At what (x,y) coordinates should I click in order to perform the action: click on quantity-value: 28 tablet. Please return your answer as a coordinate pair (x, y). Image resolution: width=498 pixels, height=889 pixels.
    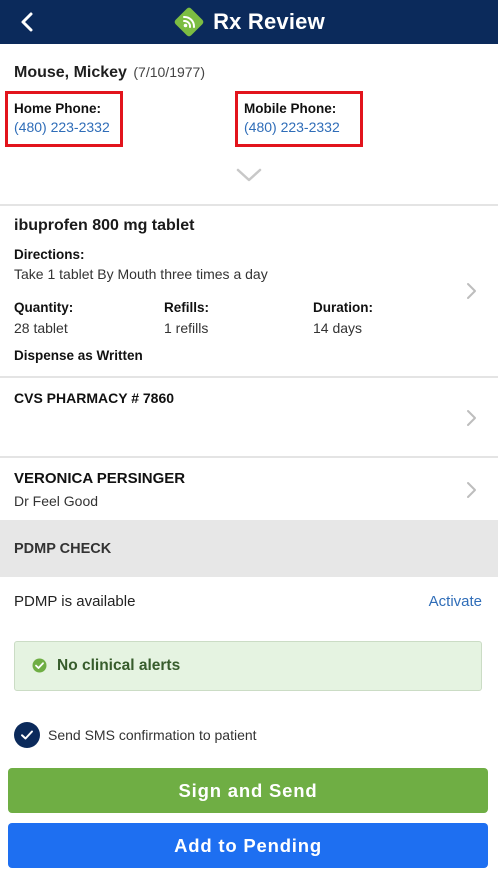
    Looking at the image, I should click on (41, 328).